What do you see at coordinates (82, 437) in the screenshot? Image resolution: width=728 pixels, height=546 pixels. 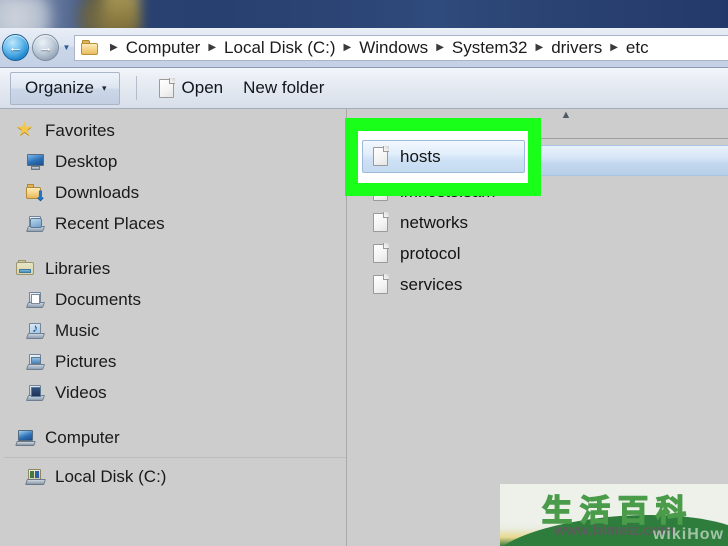 I see `sidebar-item-label: Computer` at bounding box center [82, 437].